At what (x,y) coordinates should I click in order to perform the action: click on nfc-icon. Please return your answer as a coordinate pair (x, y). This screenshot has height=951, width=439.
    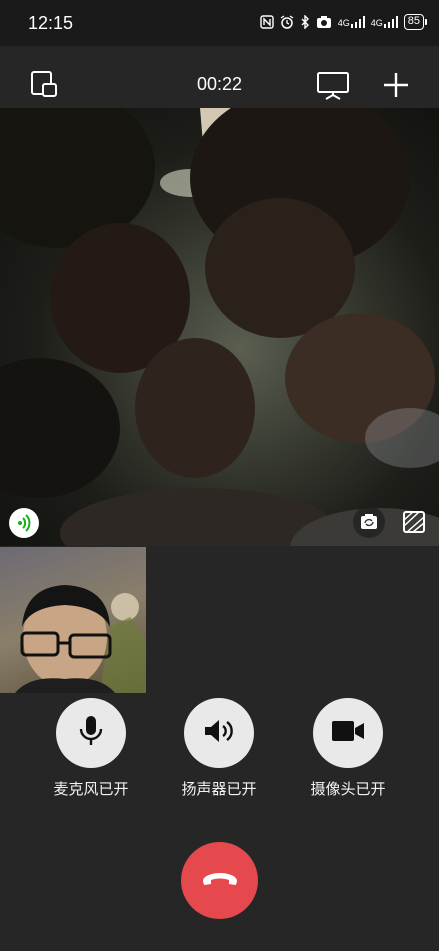
    Looking at the image, I should click on (267, 22).